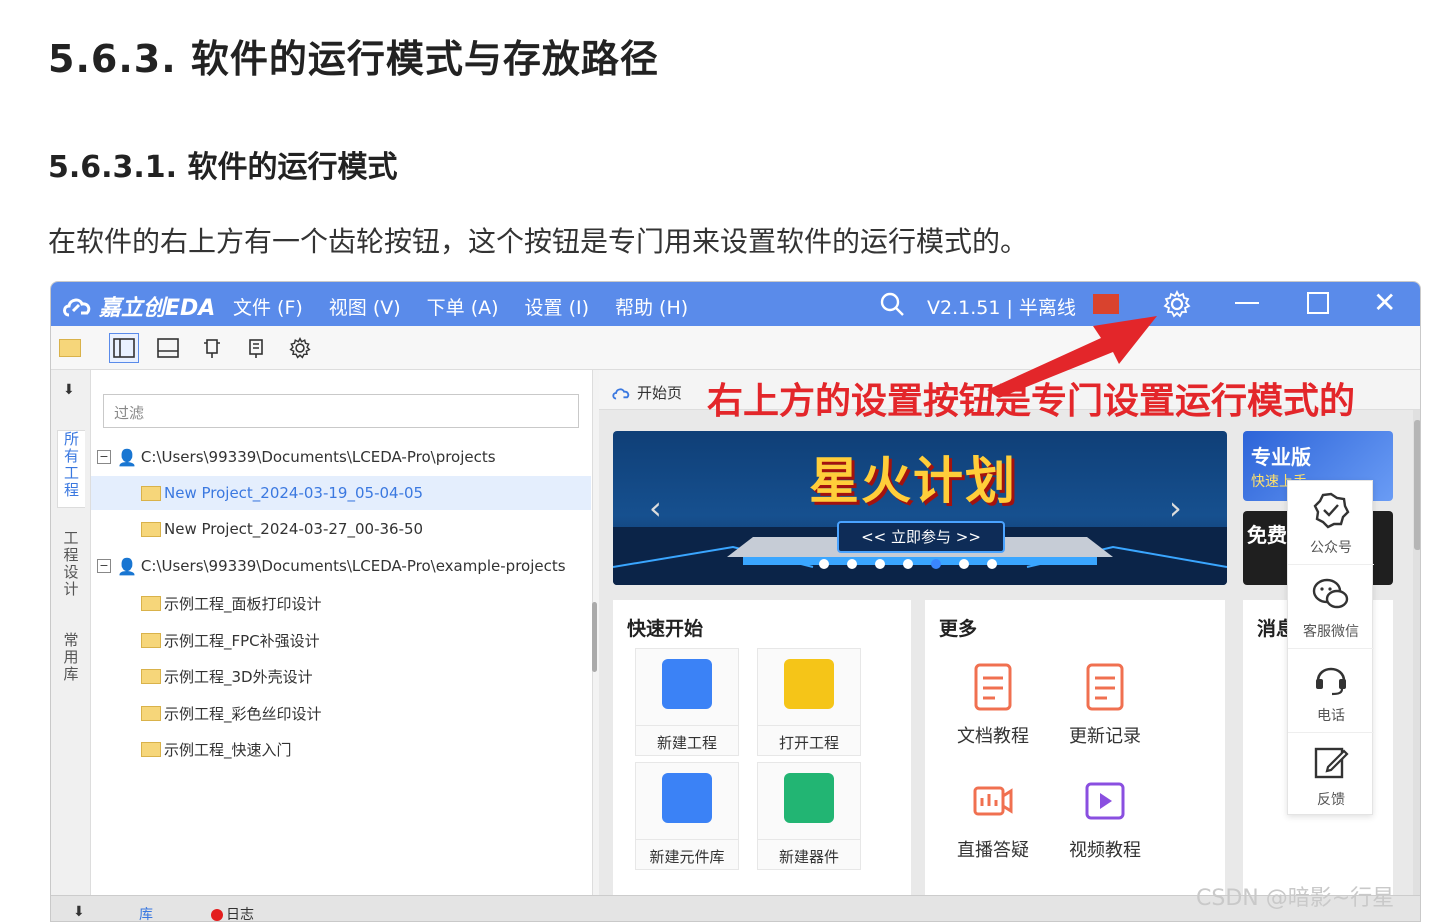 The height and width of the screenshot is (922, 1429). I want to click on promo-title: 专业版, so click(1281, 457).